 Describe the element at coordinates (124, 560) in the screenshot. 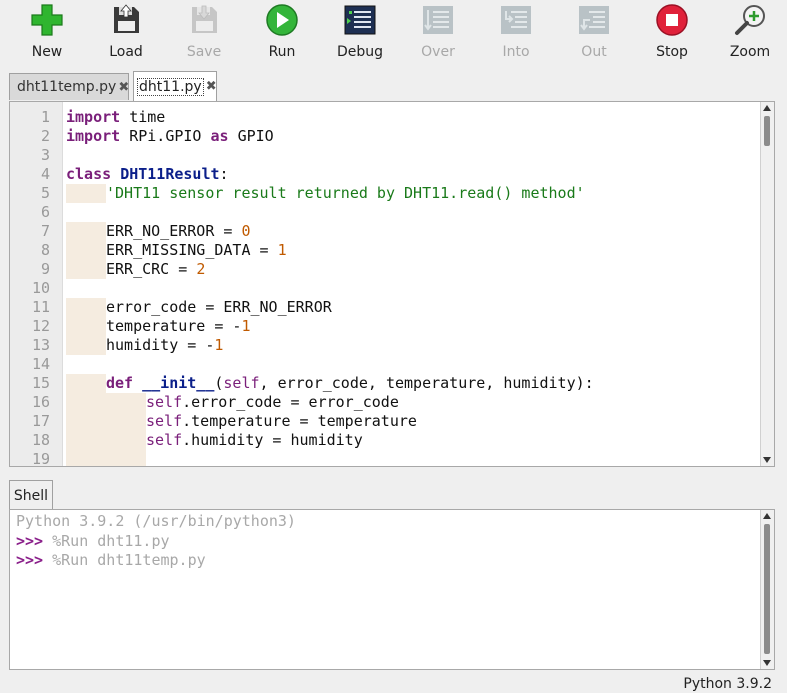

I see `shell-command: %Run dht11temp.py` at that location.